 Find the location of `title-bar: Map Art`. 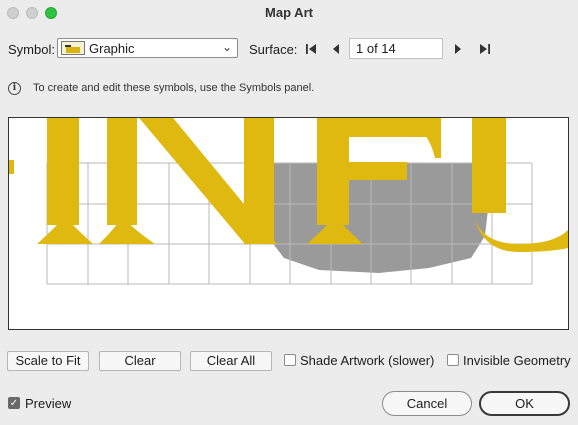

title-bar: Map Art is located at coordinates (289, 13).